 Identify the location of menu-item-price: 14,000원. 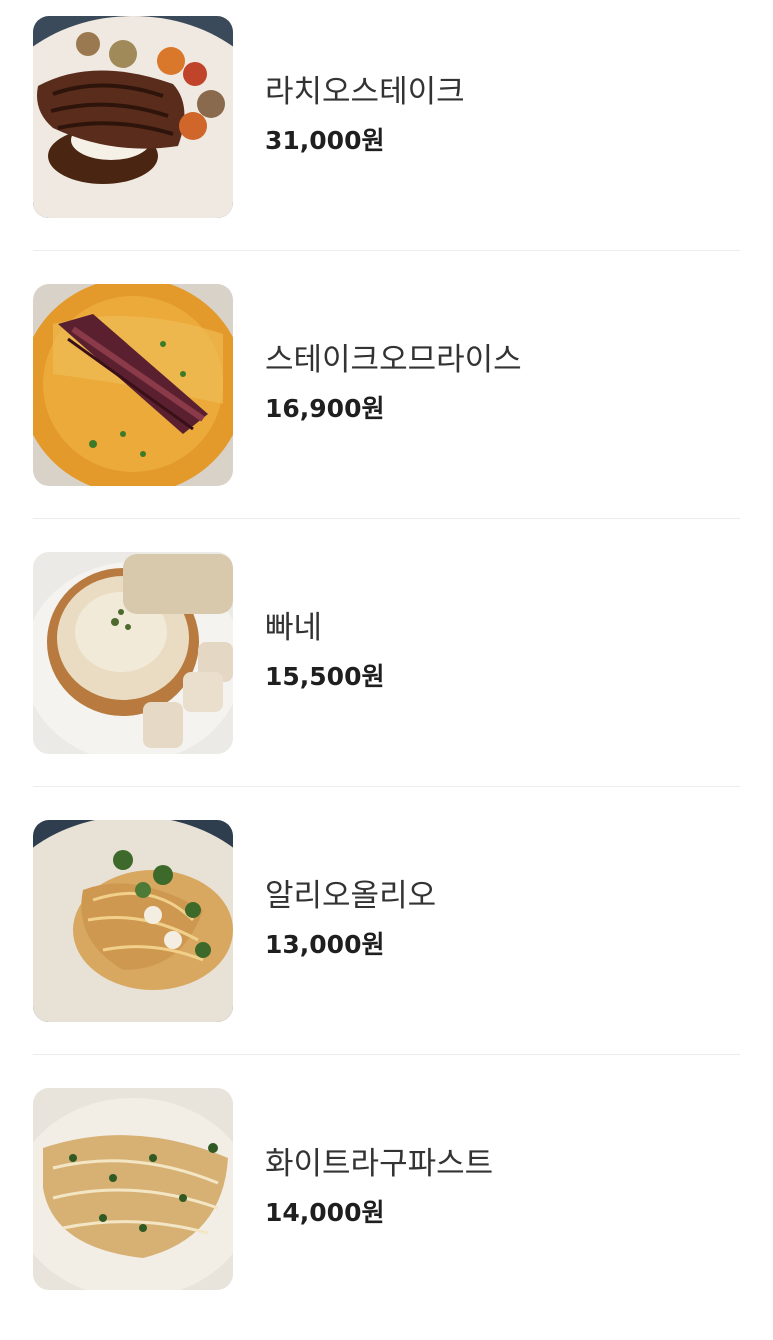
(325, 1212).